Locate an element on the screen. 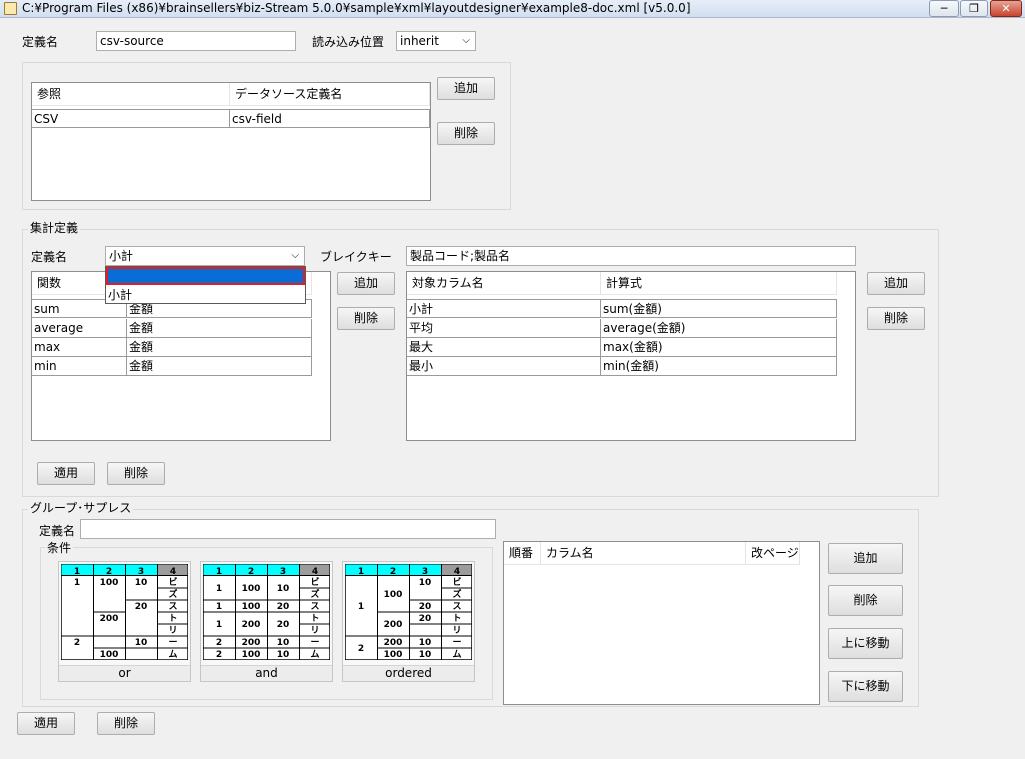  table-cell: 金額 is located at coordinates (219, 328).